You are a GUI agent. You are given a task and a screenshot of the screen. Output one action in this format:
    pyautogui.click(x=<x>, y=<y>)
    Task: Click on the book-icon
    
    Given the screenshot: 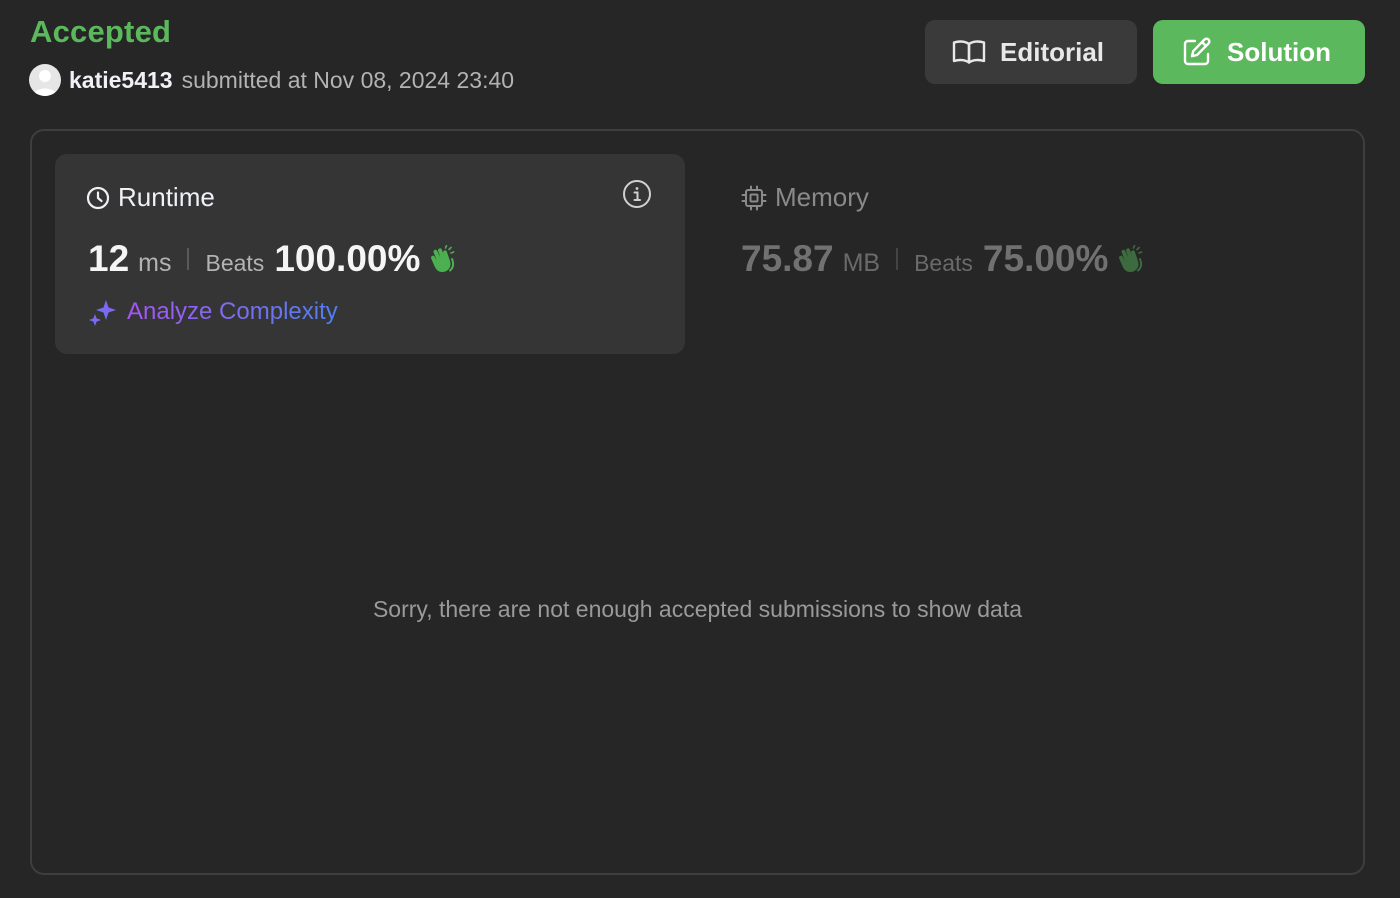 What is the action you would take?
    pyautogui.click(x=969, y=52)
    